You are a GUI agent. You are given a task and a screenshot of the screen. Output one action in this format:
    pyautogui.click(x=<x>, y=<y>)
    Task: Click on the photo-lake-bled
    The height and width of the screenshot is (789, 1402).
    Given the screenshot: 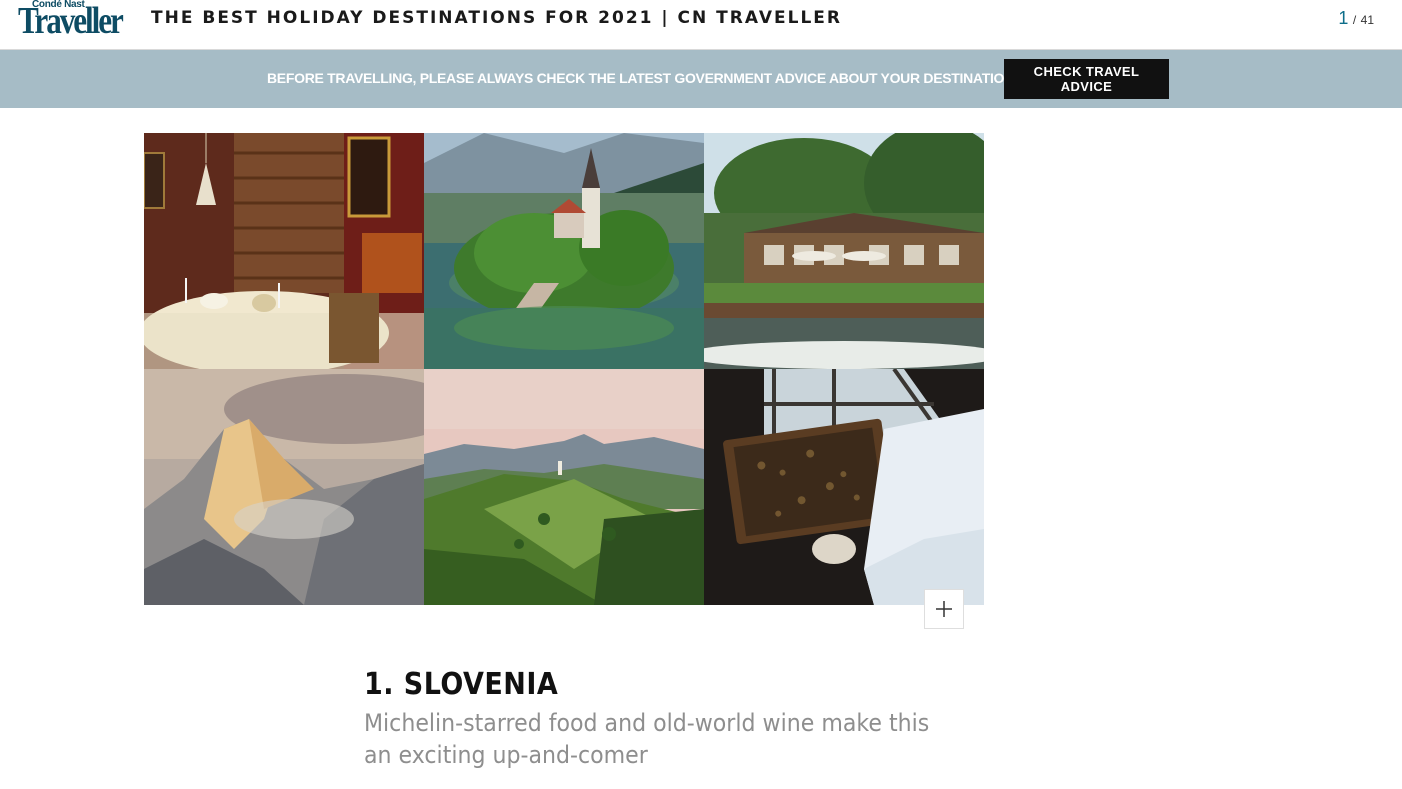 What is the action you would take?
    pyautogui.click(x=564, y=251)
    